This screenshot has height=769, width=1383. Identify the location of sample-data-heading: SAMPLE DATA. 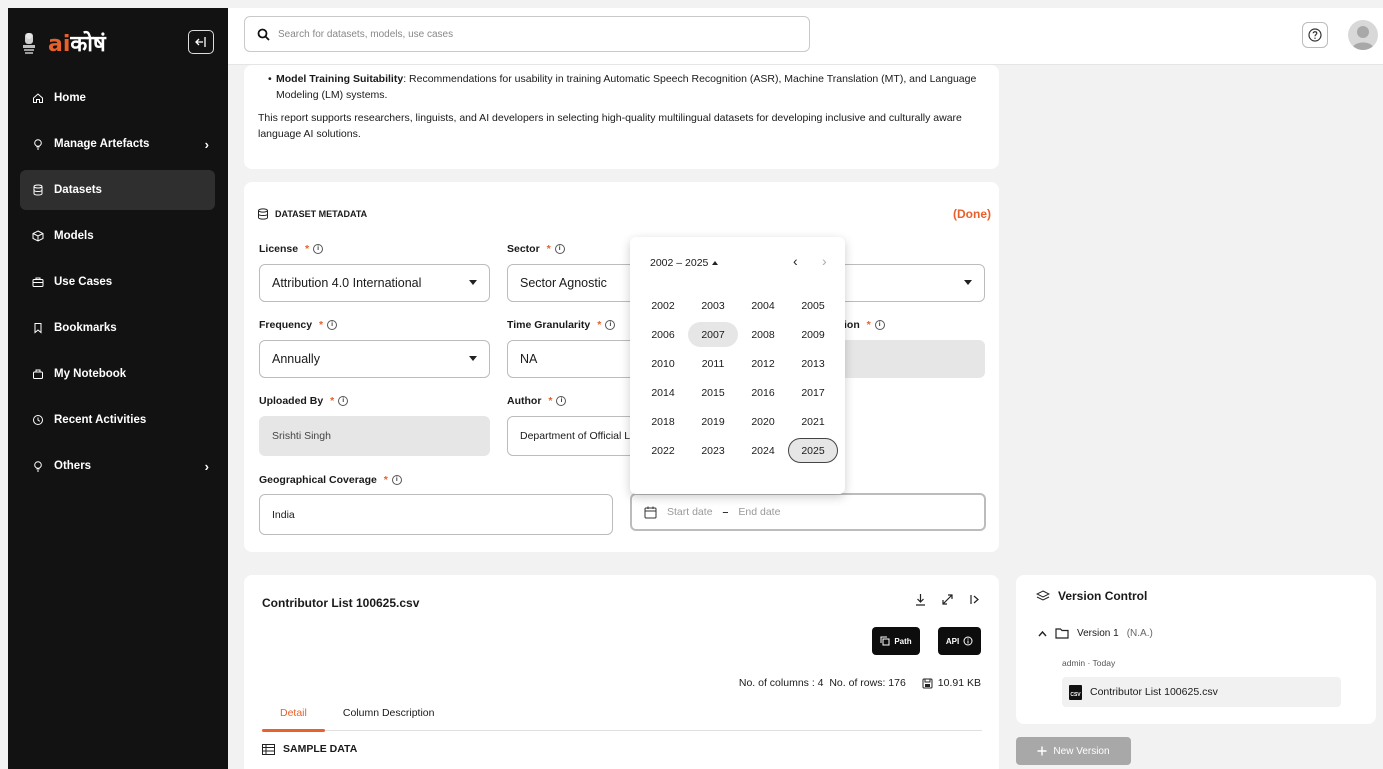
(309, 749).